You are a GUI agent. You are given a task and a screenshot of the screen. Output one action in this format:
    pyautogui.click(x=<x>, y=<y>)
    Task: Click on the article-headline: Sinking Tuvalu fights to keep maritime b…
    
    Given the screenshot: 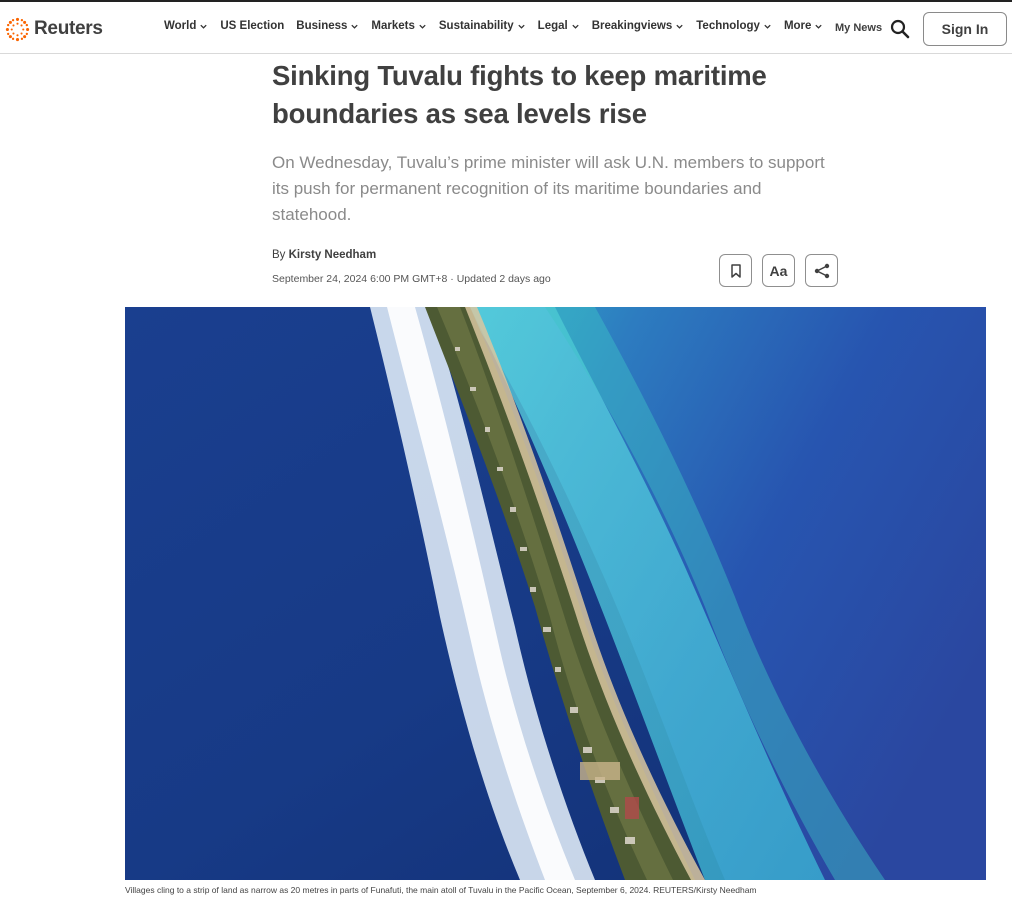 What is the action you would take?
    pyautogui.click(x=519, y=94)
    